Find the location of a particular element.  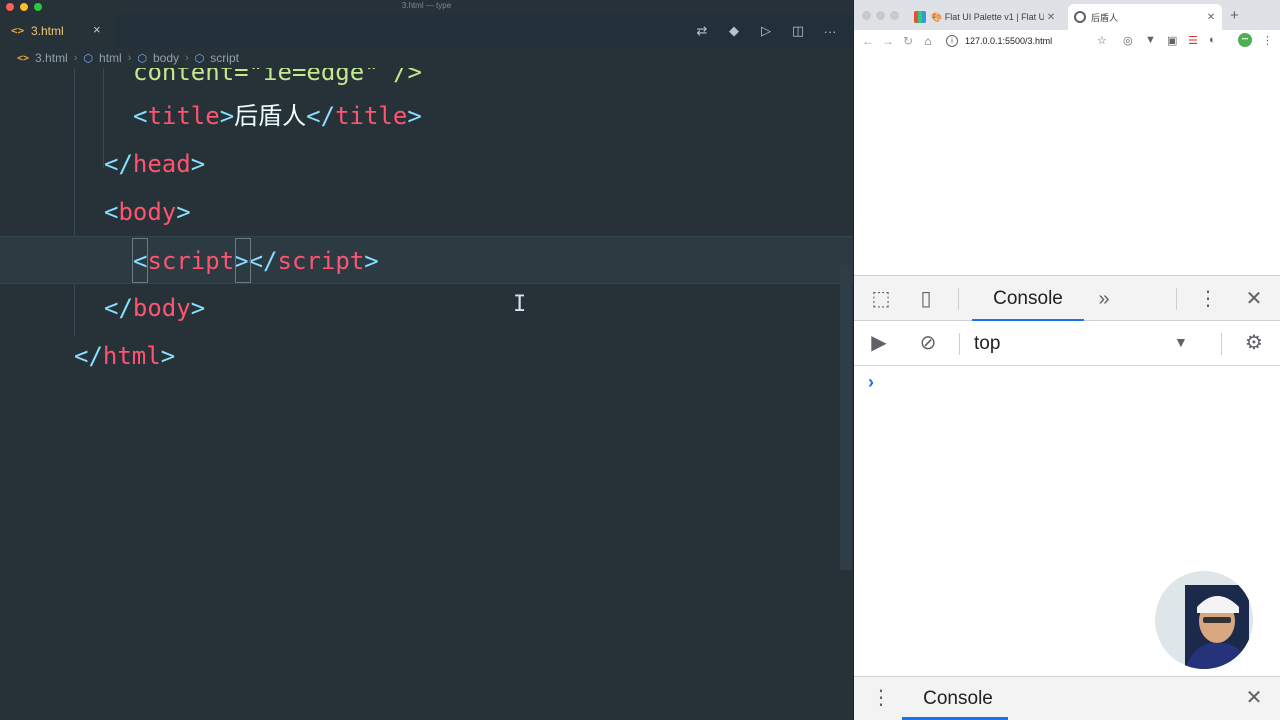

bookmark-star-icon: ☆ is located at coordinates (1102, 40).